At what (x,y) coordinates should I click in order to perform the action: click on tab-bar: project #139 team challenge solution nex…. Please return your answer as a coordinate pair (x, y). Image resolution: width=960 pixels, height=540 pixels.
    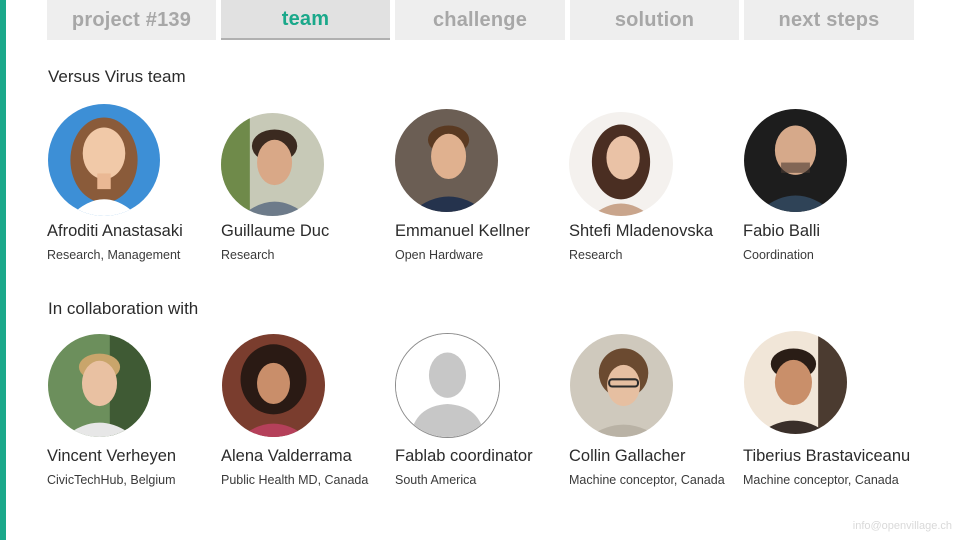
    Looking at the image, I should click on (480, 20).